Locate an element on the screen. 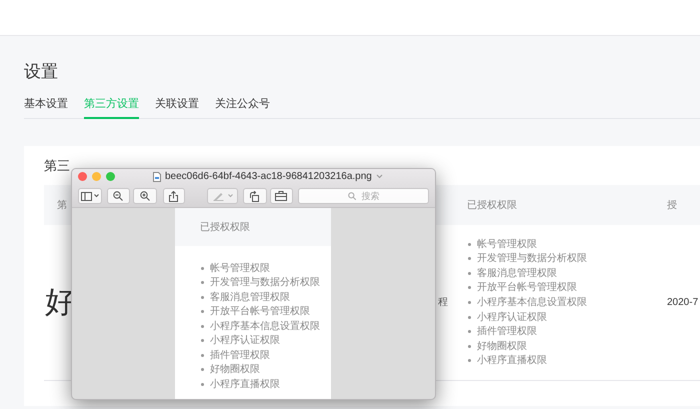 This screenshot has width=700, height=409. sidebar-button is located at coordinates (90, 196).